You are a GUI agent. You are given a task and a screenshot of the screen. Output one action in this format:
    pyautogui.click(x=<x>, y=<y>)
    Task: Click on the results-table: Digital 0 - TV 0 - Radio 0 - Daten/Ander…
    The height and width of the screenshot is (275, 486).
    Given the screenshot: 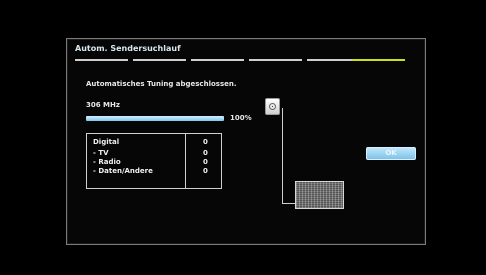 What is the action you would take?
    pyautogui.click(x=154, y=161)
    